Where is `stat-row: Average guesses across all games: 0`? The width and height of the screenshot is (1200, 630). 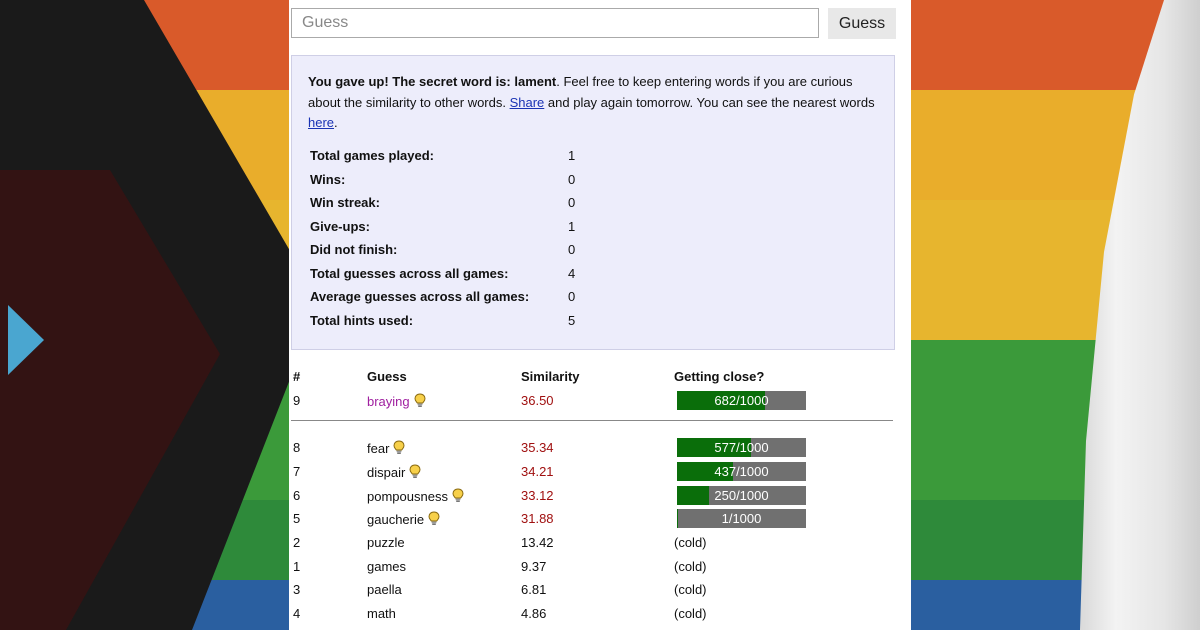 stat-row: Average guesses across all games: 0 is located at coordinates (455, 301).